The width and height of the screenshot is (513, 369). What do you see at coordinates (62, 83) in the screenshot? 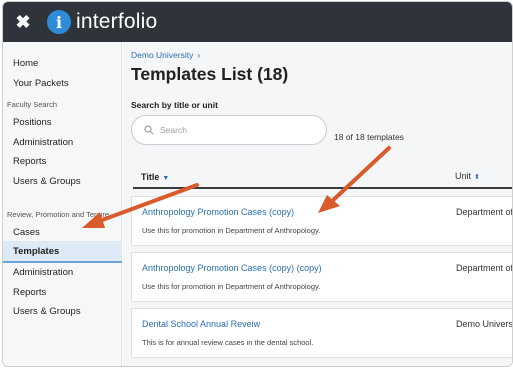
I see `sidebar-item-your-packets: Your Packets` at bounding box center [62, 83].